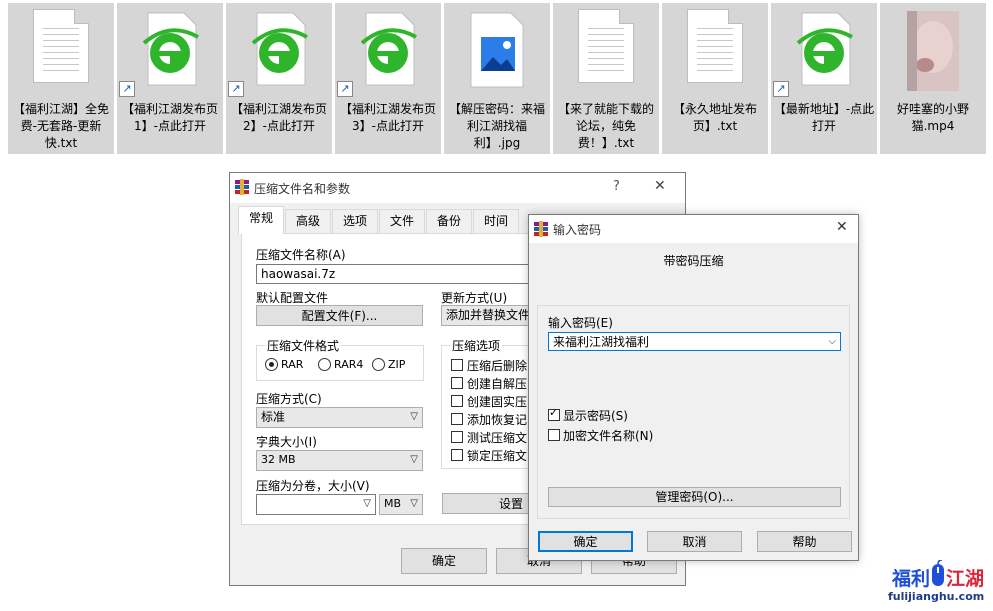 The height and width of the screenshot is (611, 993). What do you see at coordinates (444, 561) in the screenshot?
I see `archive-ok-button: 确定` at bounding box center [444, 561].